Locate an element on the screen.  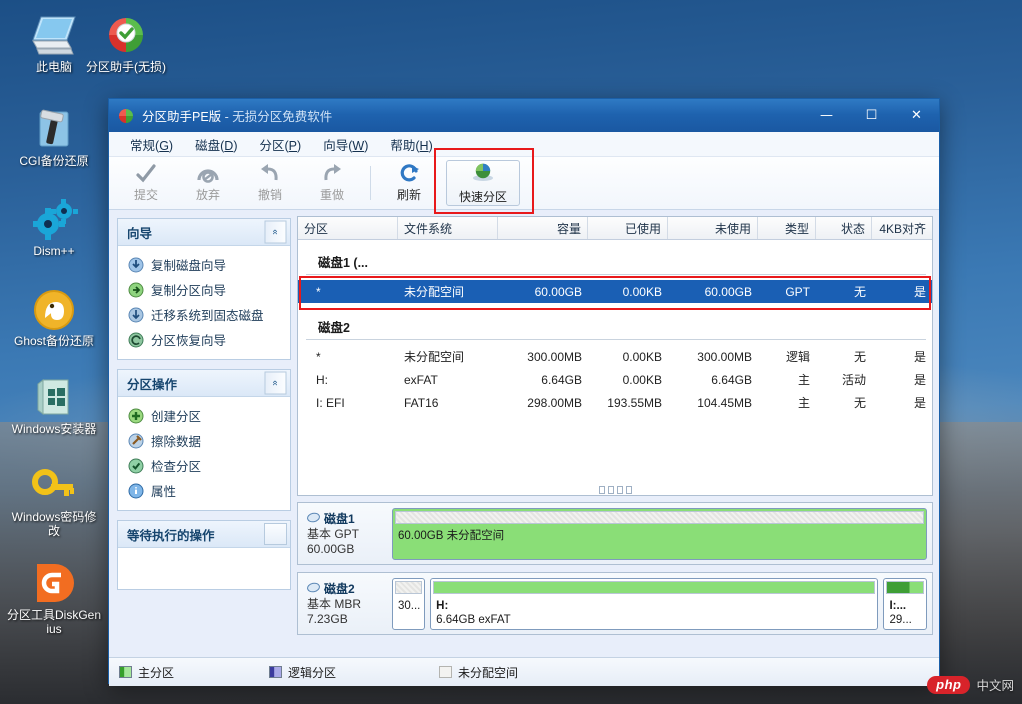
minimize-button: — is located at coordinates (826, 115).